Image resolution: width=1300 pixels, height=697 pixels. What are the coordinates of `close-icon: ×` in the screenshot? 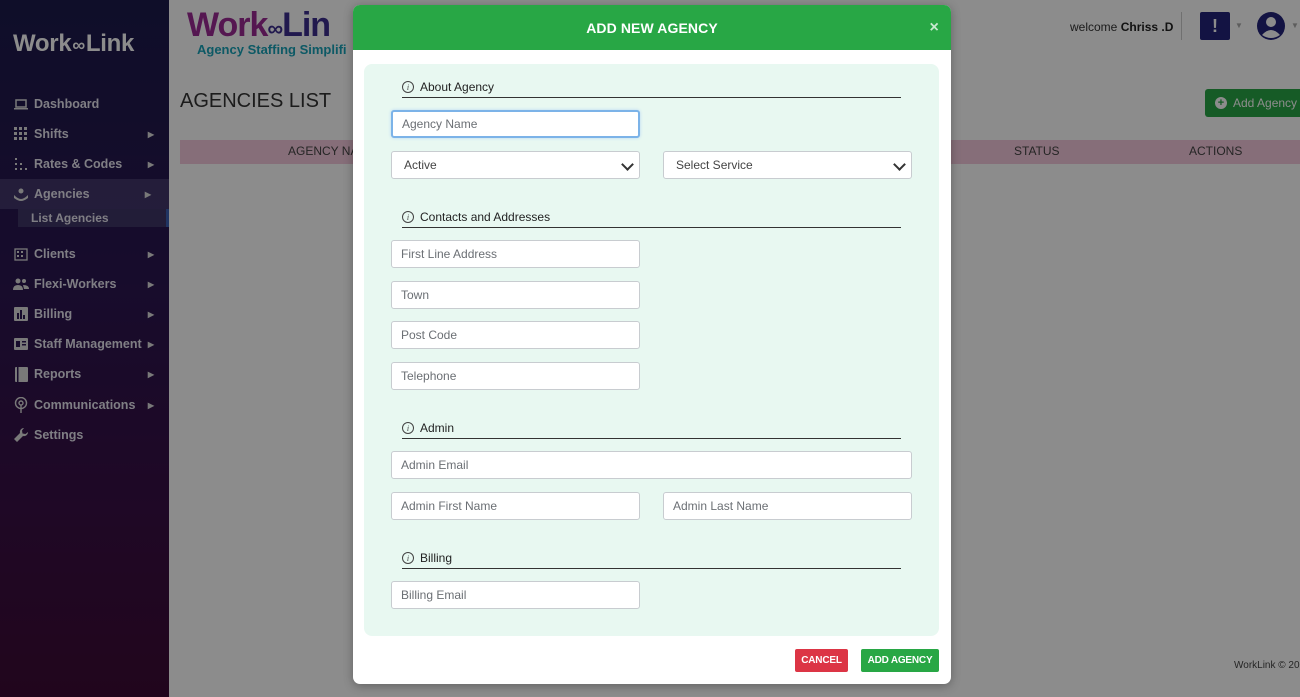 It's located at (934, 28).